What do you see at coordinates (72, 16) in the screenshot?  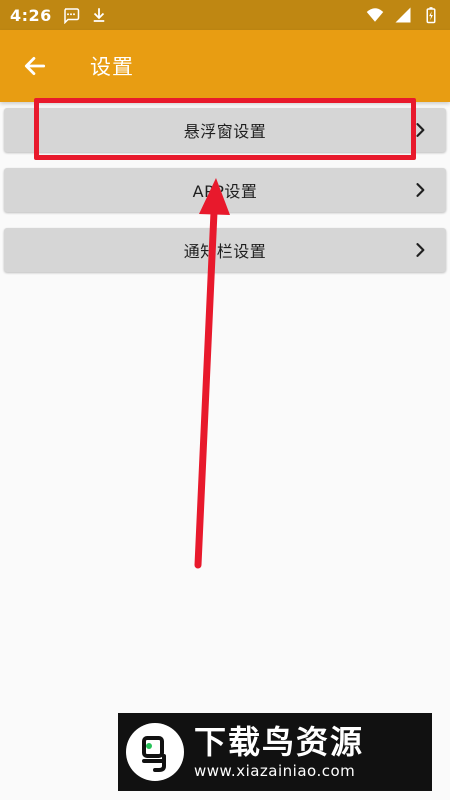 I see `chat-bubble-icon` at bounding box center [72, 16].